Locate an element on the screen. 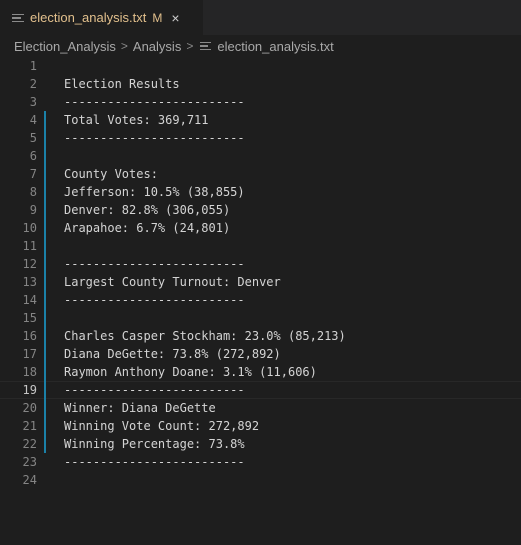  code-text: Election Results is located at coordinates (122, 84).